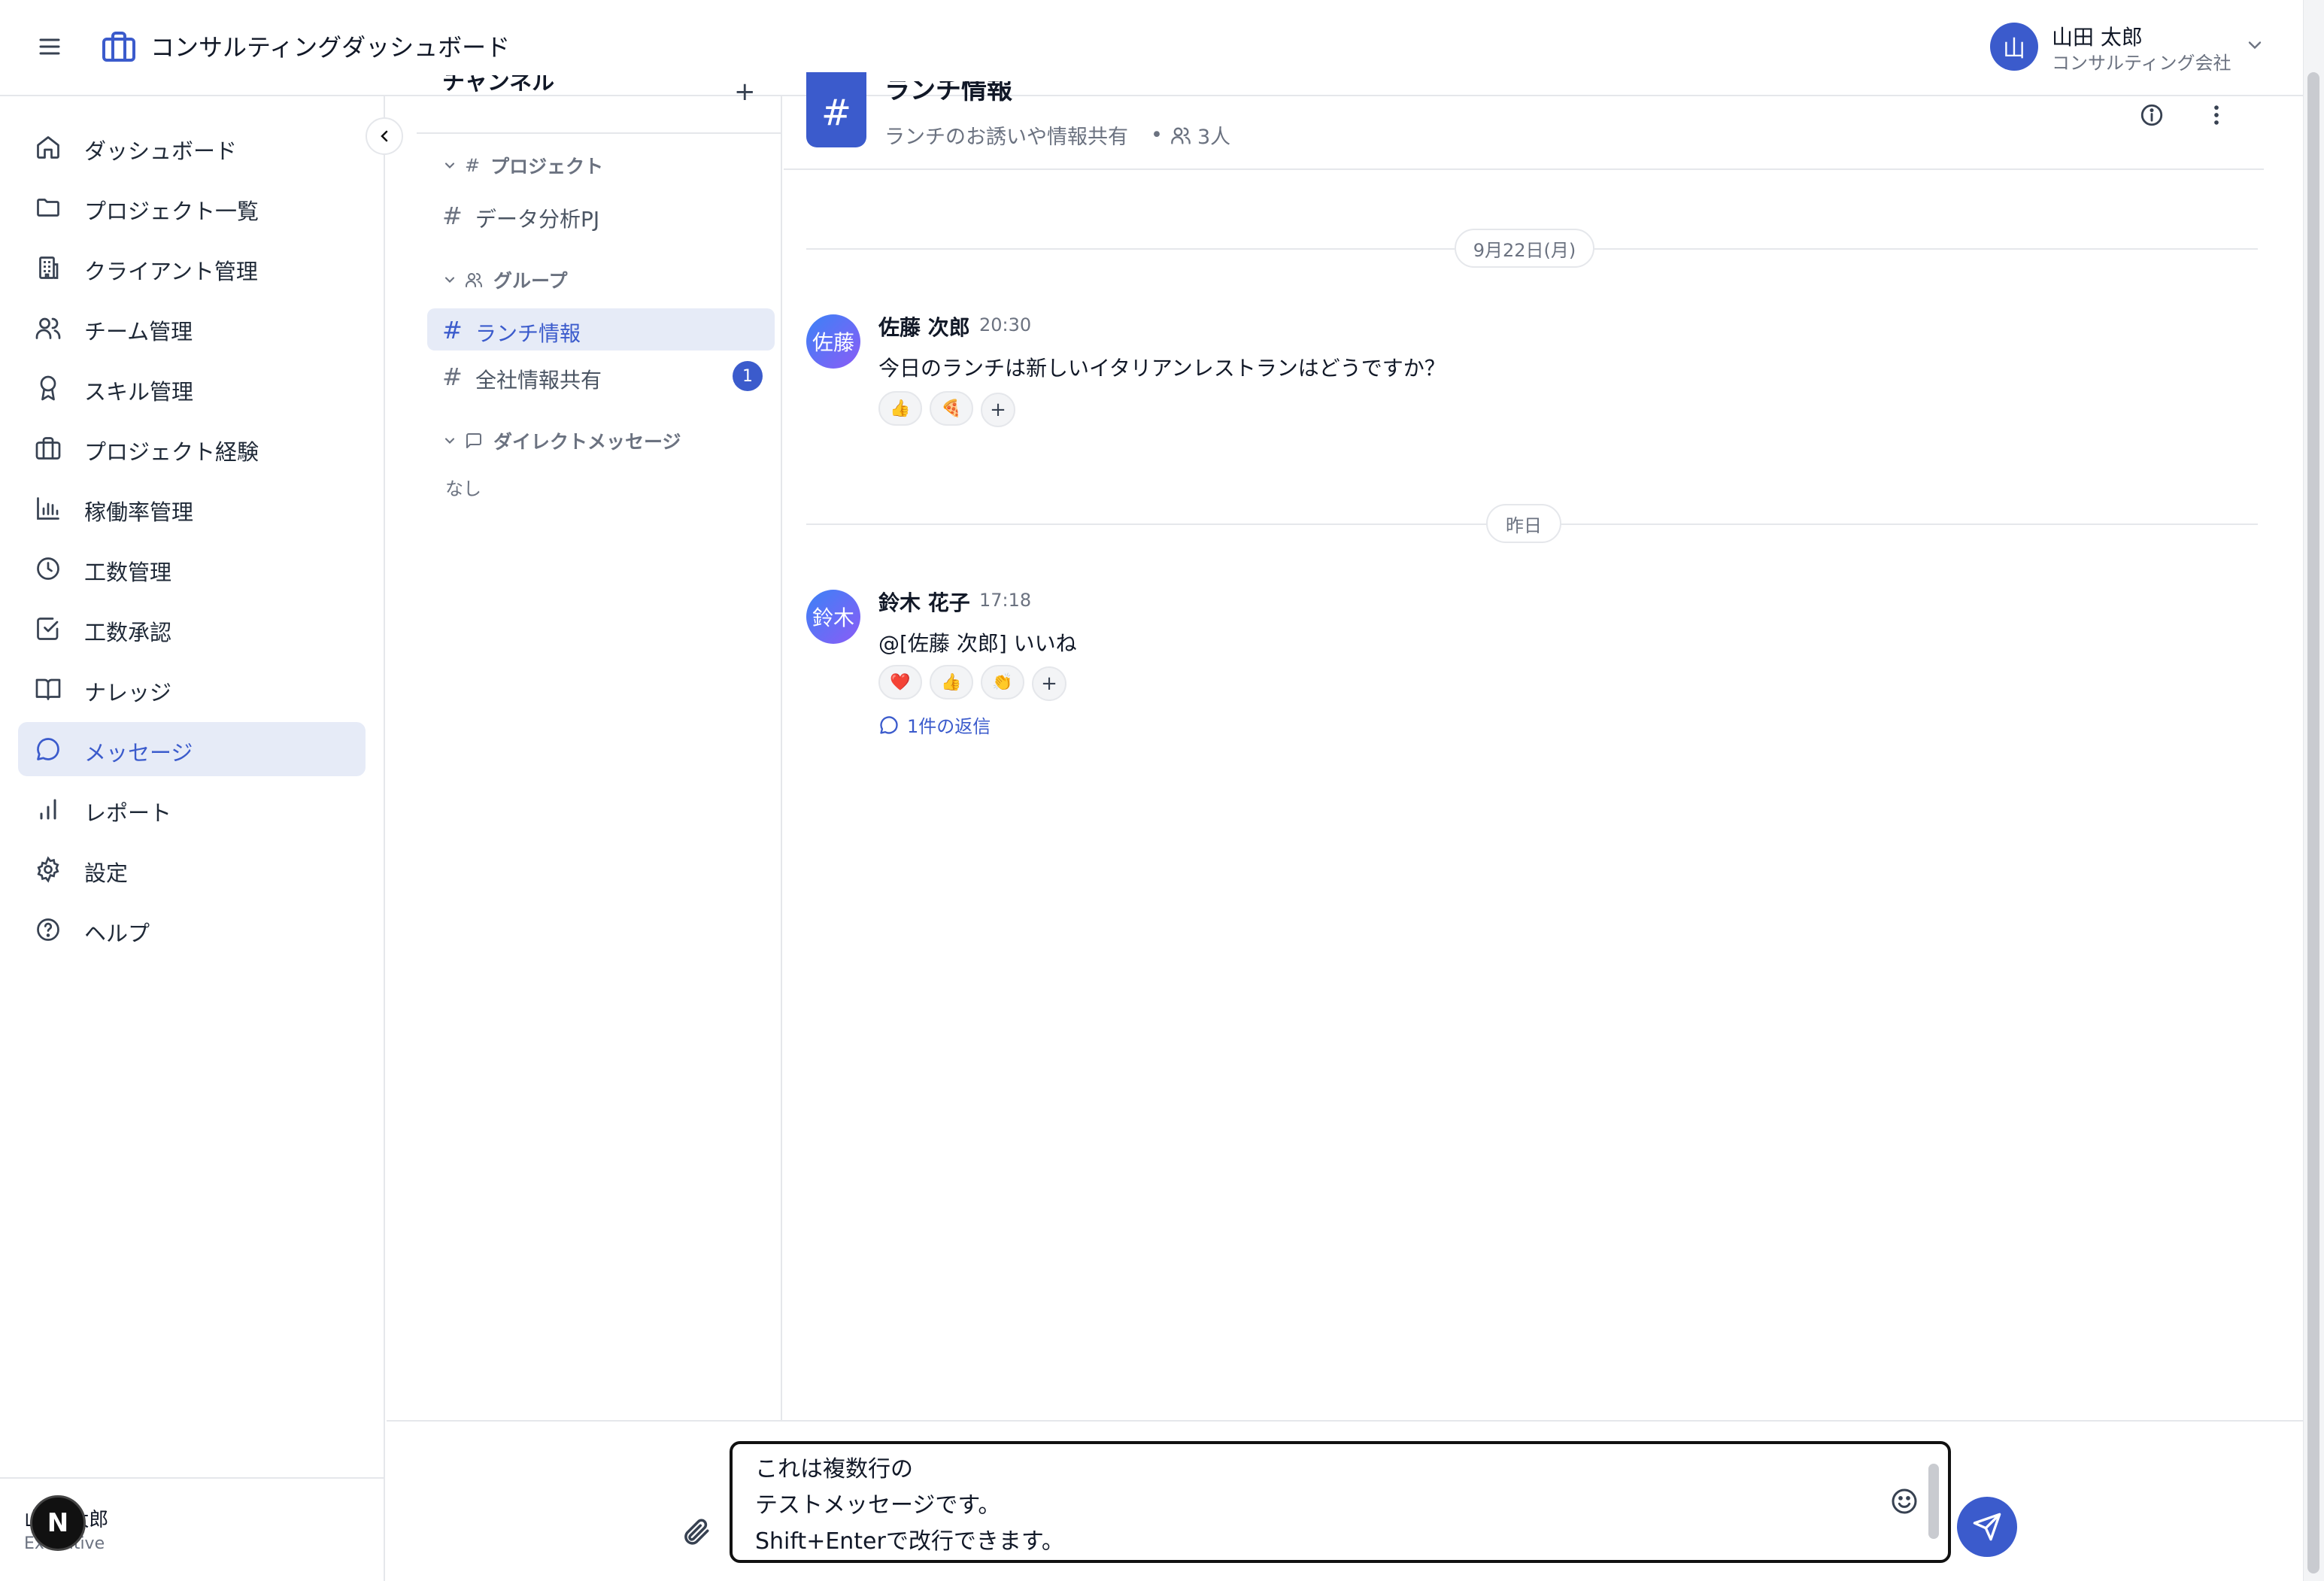 The image size is (2324, 1581). I want to click on settings-icon, so click(48, 869).